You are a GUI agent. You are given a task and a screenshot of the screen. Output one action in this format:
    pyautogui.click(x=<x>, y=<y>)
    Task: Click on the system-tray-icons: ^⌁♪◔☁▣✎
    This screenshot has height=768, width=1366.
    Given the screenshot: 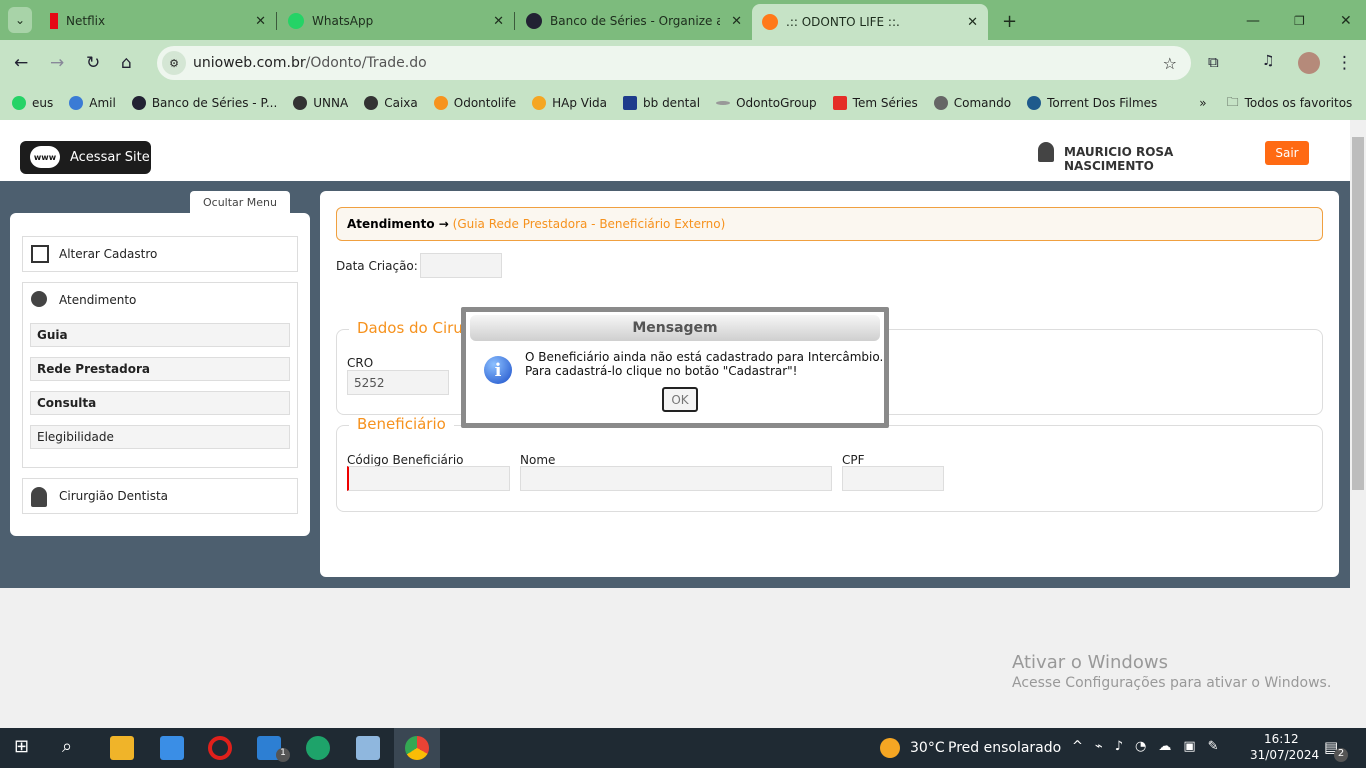 What is the action you would take?
    pyautogui.click(x=1151, y=746)
    